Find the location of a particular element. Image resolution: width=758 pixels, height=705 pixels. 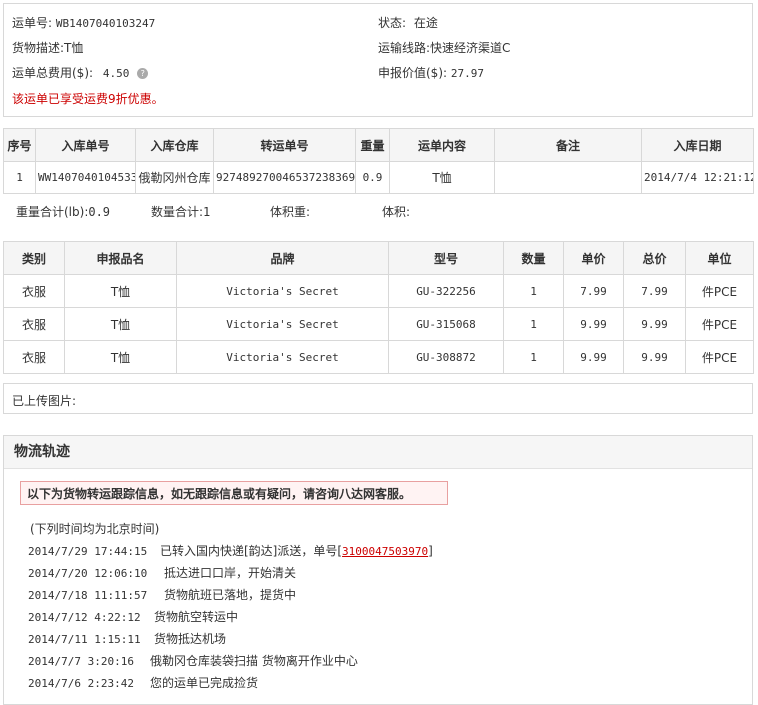

items_table-header-5: 单价 is located at coordinates (593, 258).